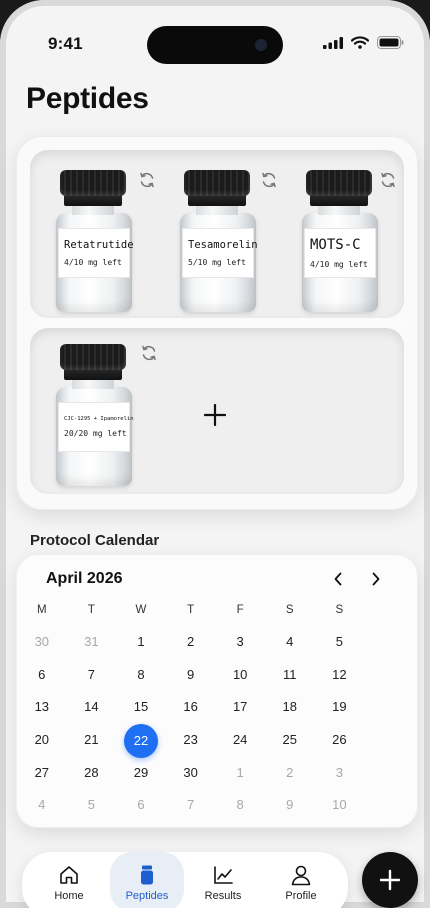 The height and width of the screenshot is (908, 430). I want to click on prev-month-button, so click(338, 579).